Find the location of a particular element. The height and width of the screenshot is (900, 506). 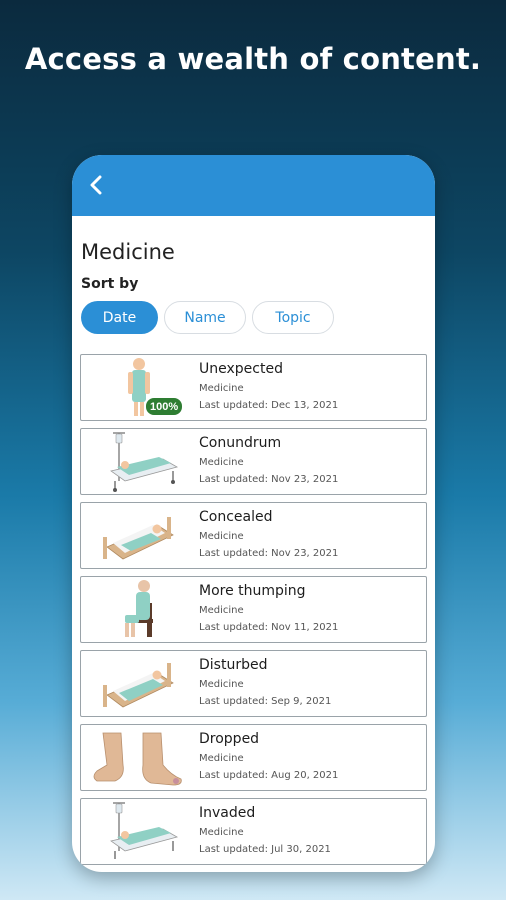

sort-topic-button: Topic is located at coordinates (293, 317).